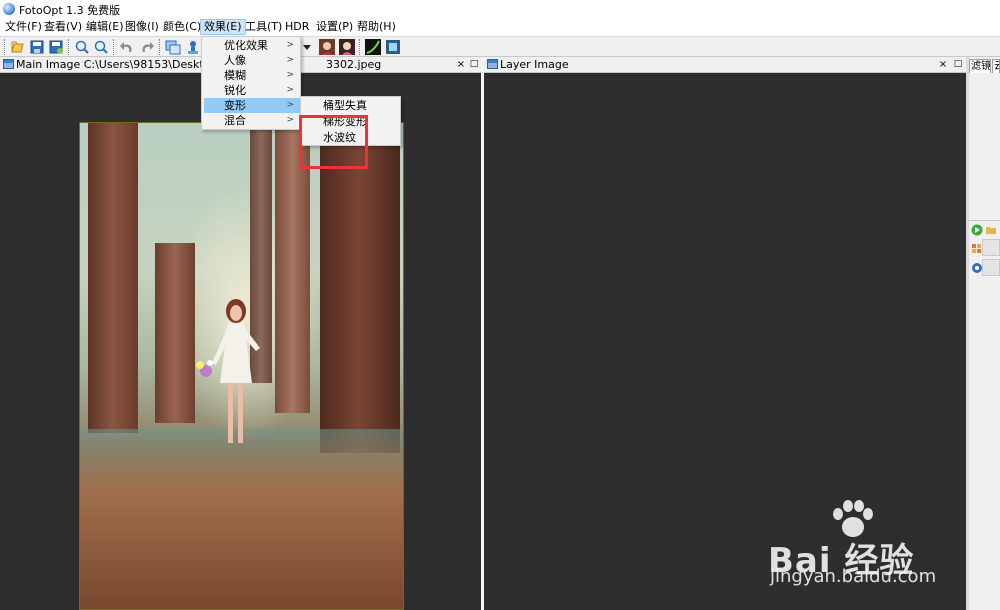  I want to click on folder-icon, so click(991, 231).